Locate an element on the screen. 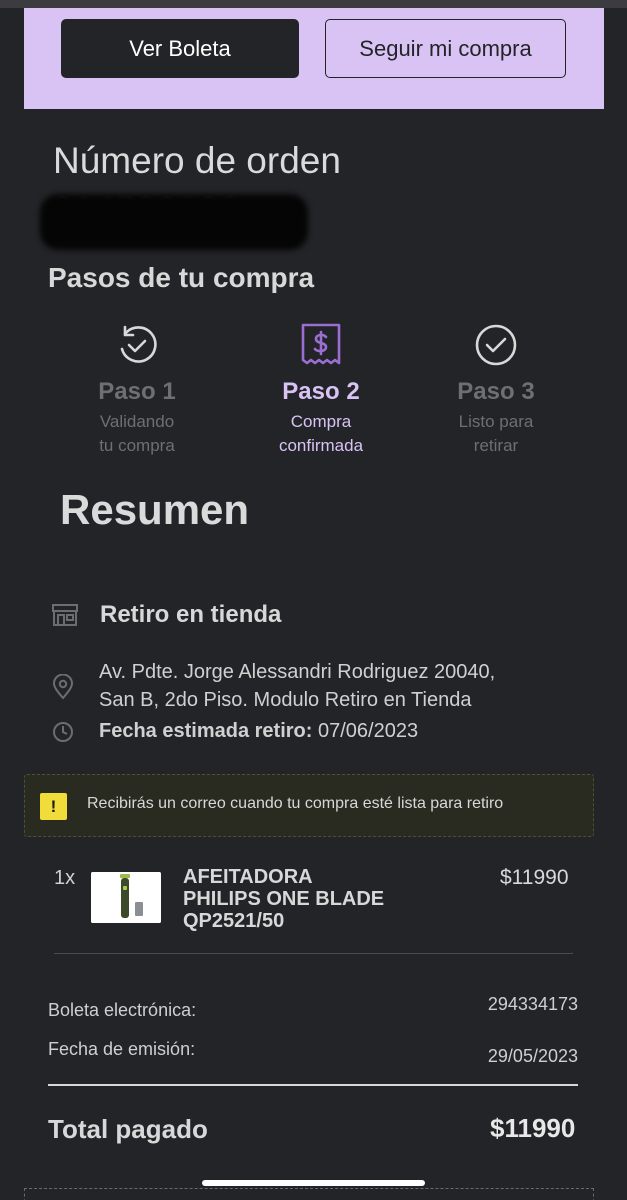 The width and height of the screenshot is (627, 1200). product-name-line: AFEITADORA is located at coordinates (248, 877).